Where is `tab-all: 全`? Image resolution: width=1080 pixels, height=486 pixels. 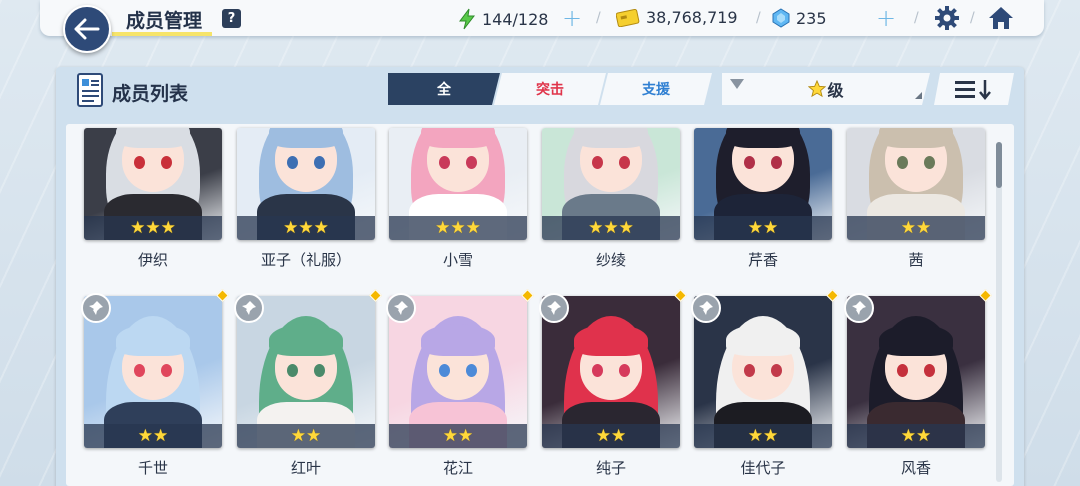
tab-all: 全 is located at coordinates (444, 89).